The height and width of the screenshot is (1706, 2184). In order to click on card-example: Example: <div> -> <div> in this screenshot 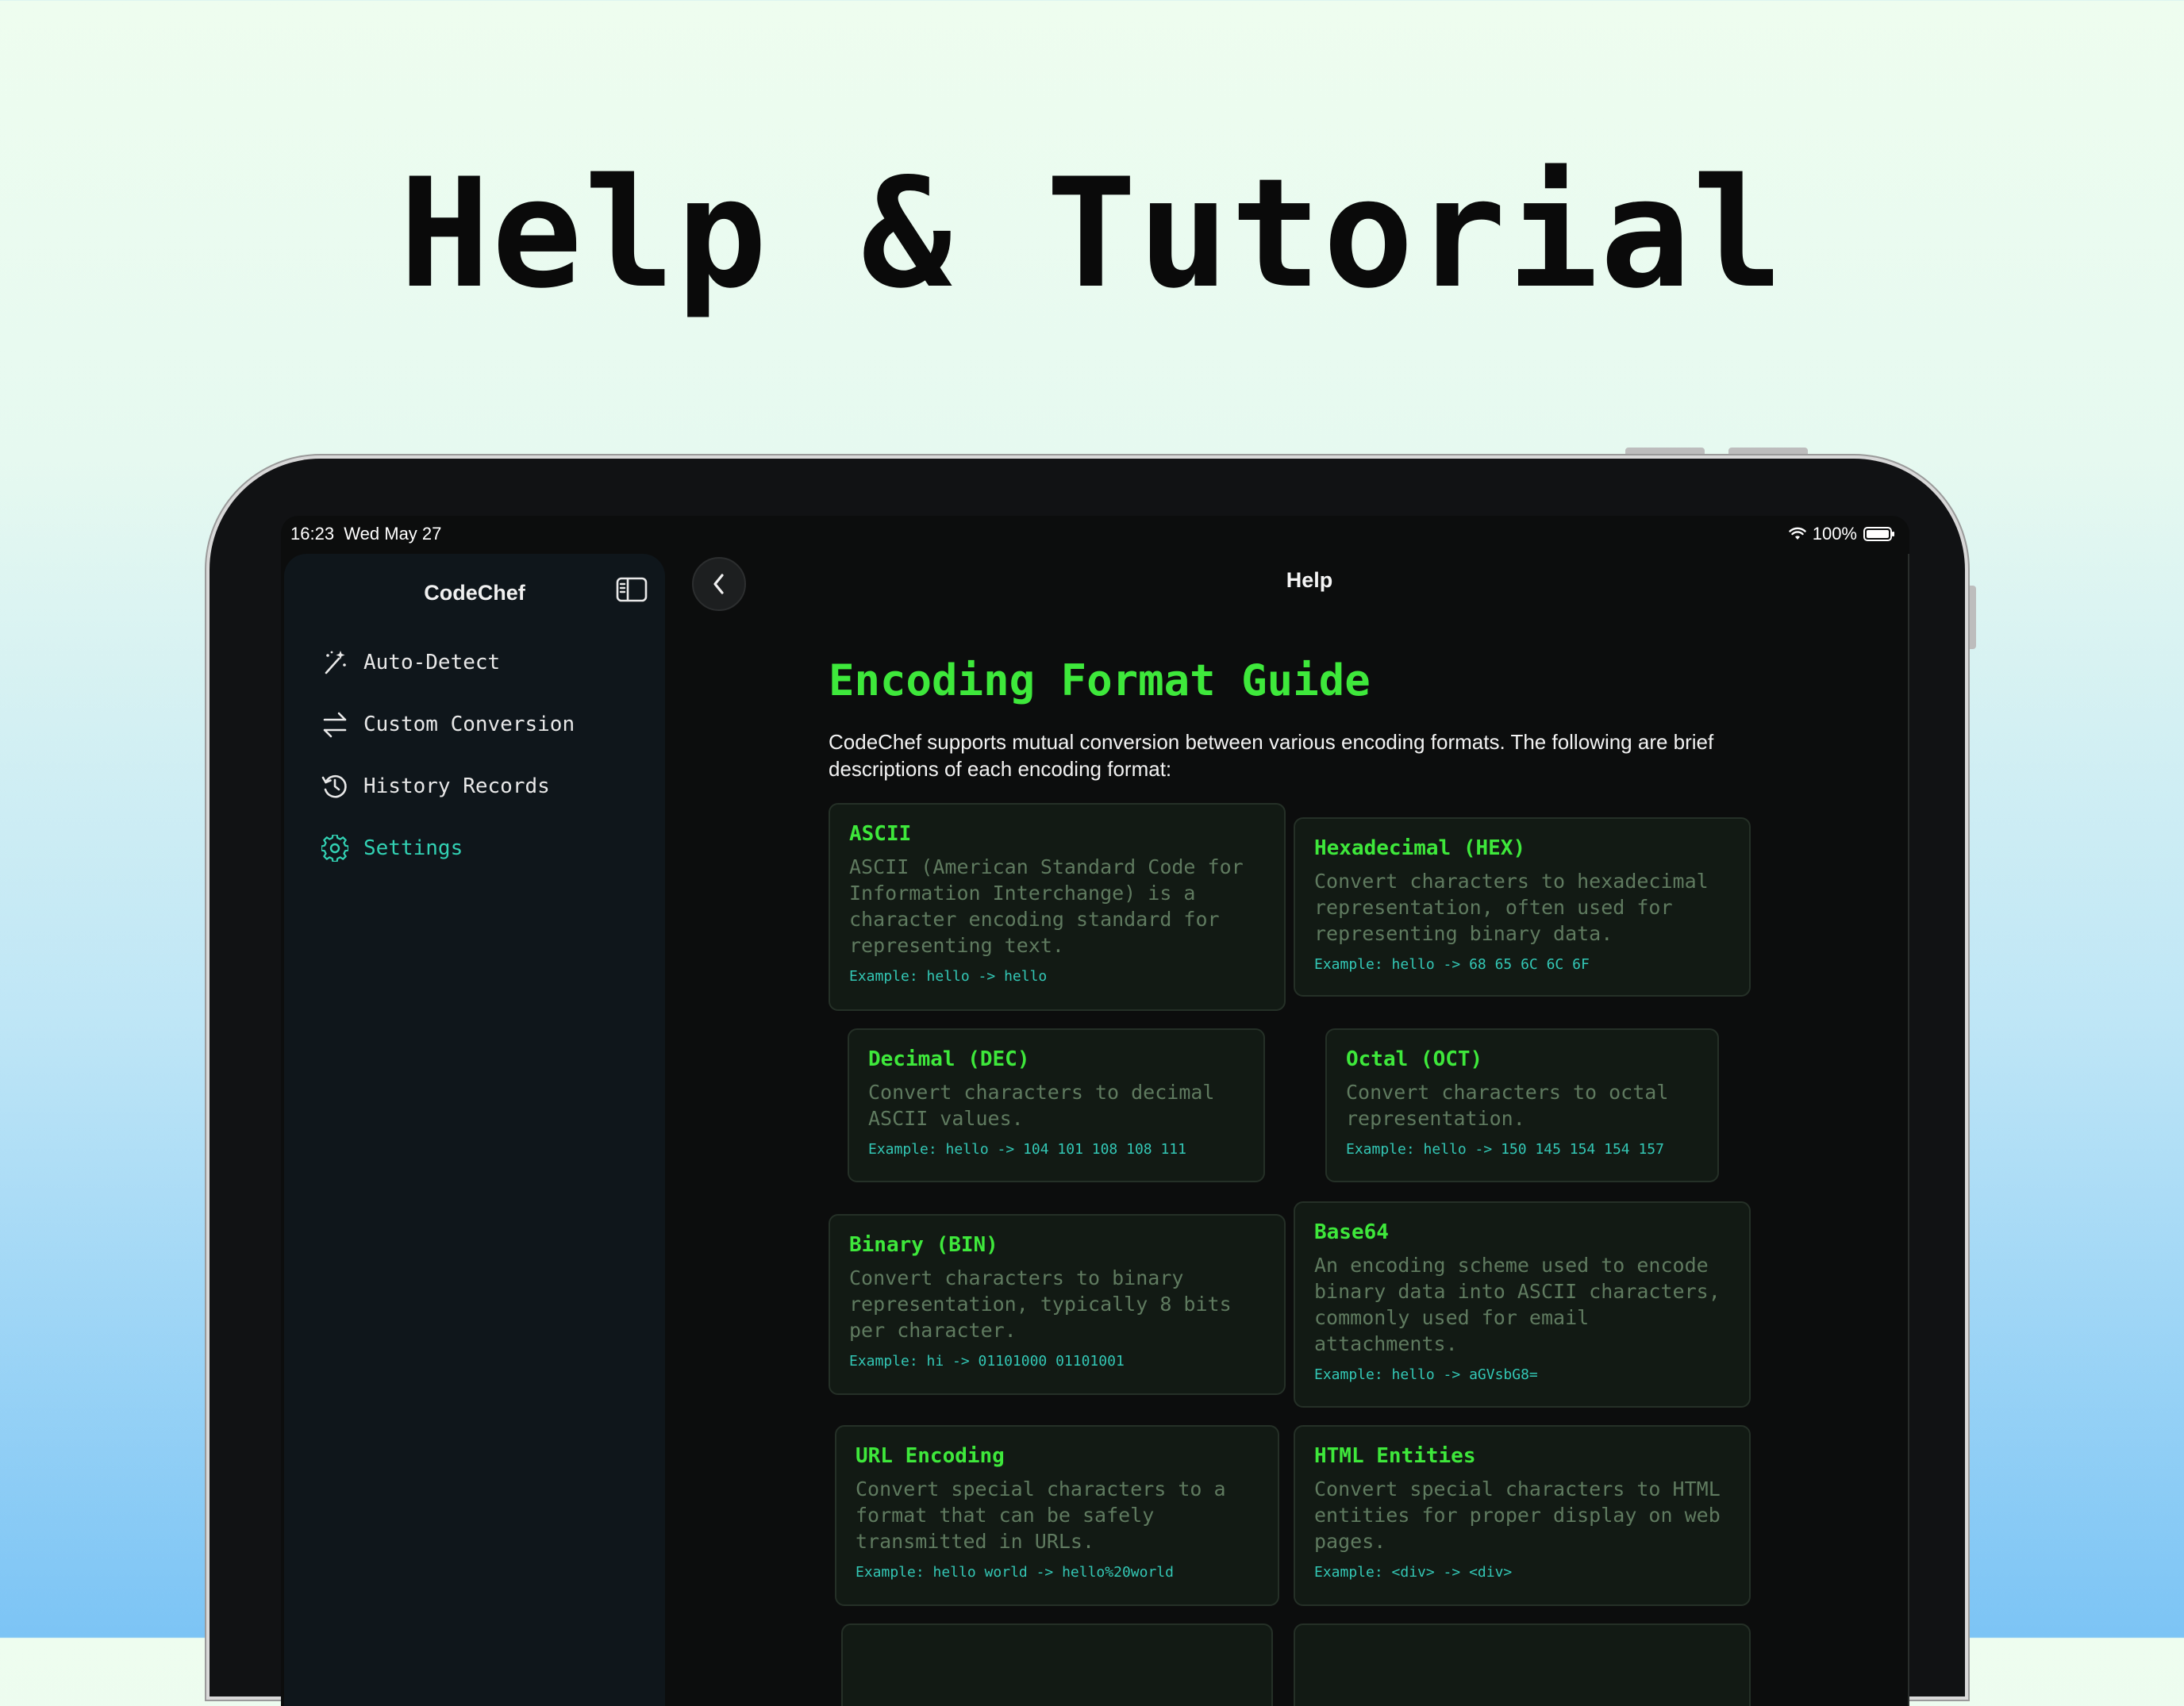, I will do `click(1413, 1573)`.